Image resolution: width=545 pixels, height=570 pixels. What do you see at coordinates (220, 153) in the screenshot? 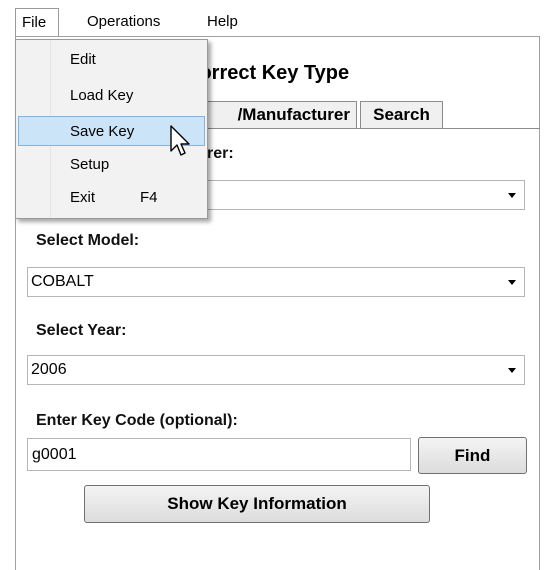
I see `manufacturer-label: rer:` at bounding box center [220, 153].